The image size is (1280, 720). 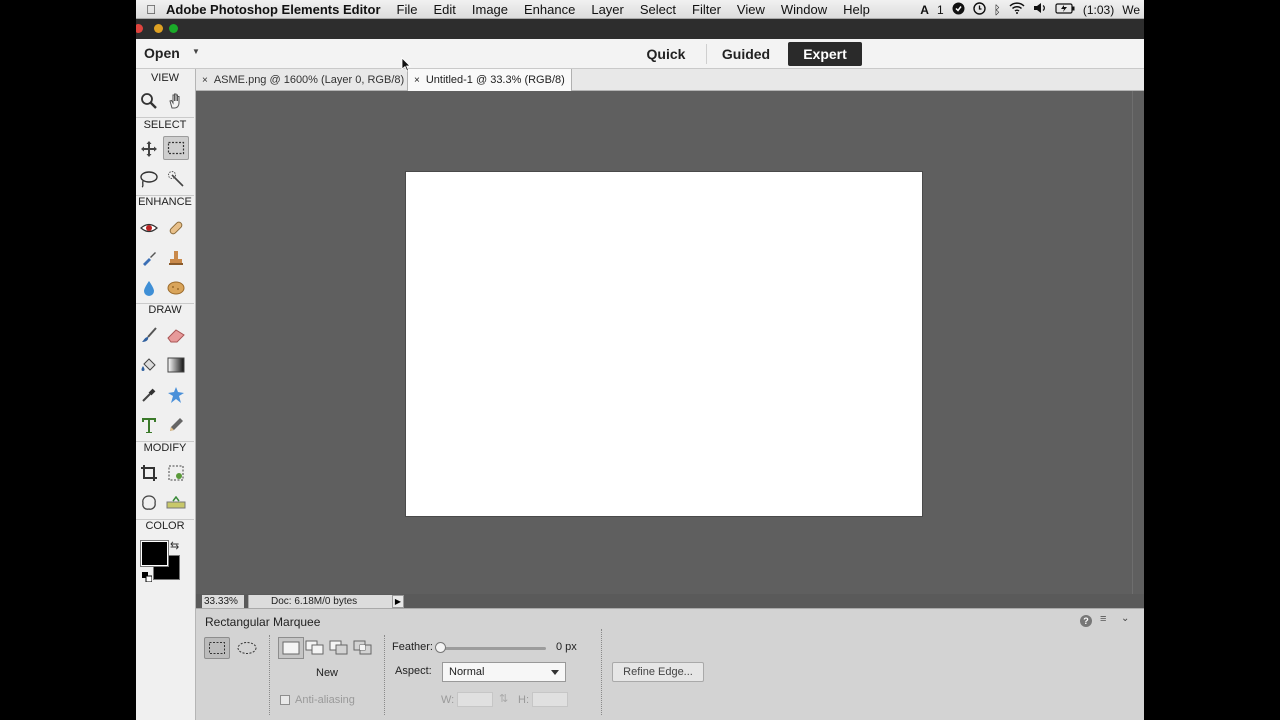 I want to click on smart-brush-tool-icon, so click(x=149, y=258).